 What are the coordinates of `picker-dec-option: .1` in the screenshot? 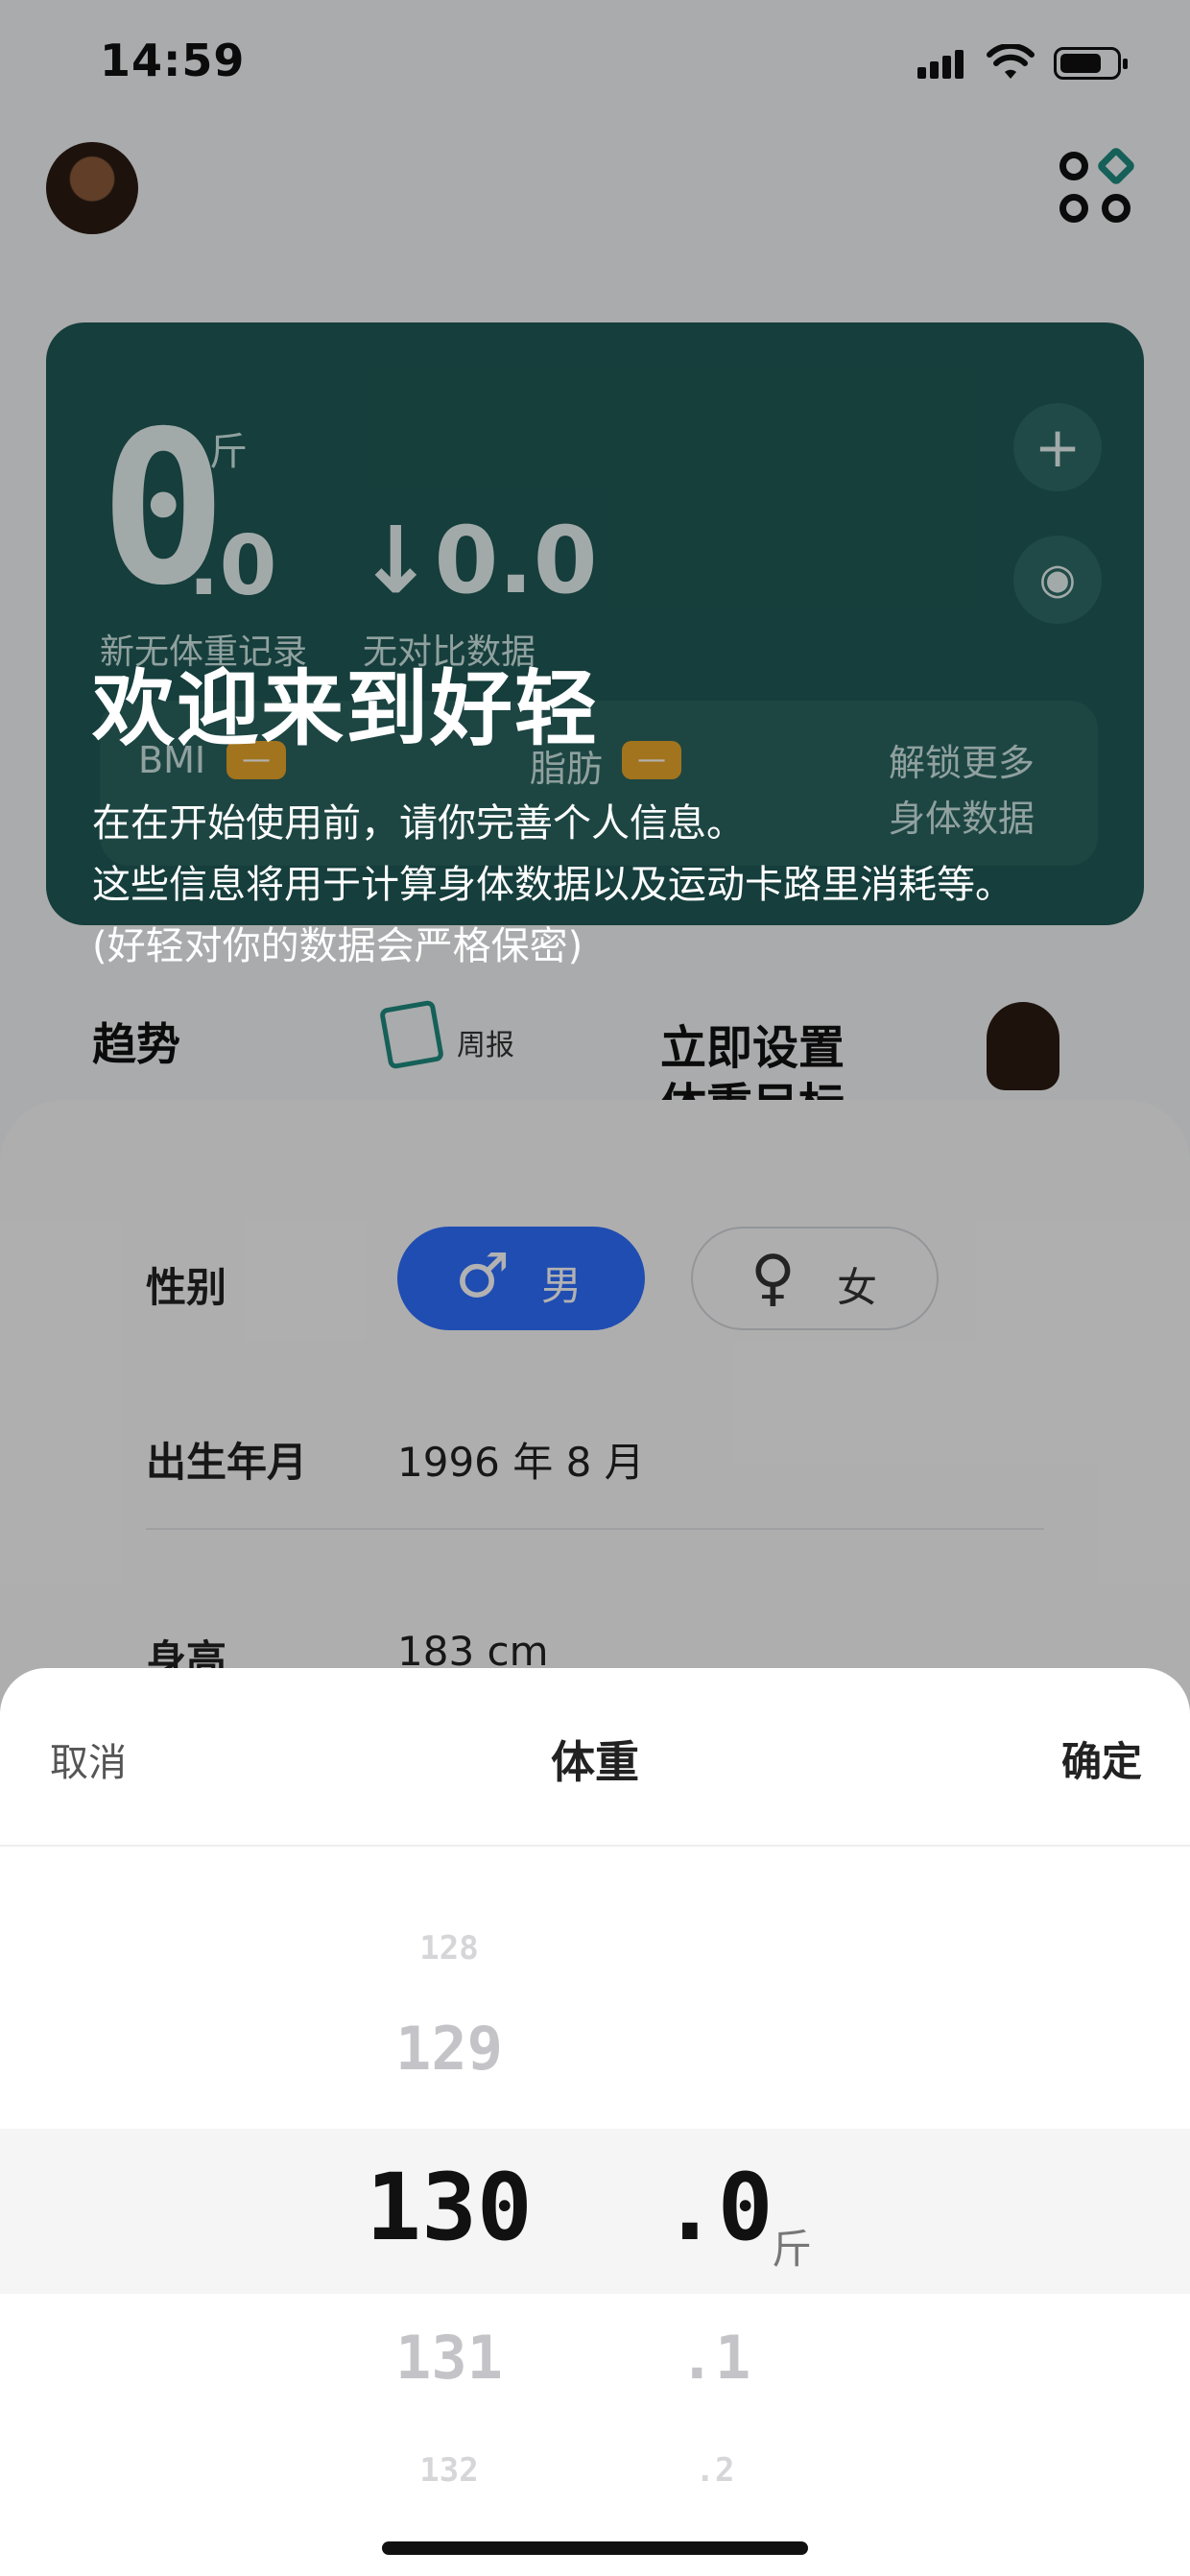 It's located at (715, 2358).